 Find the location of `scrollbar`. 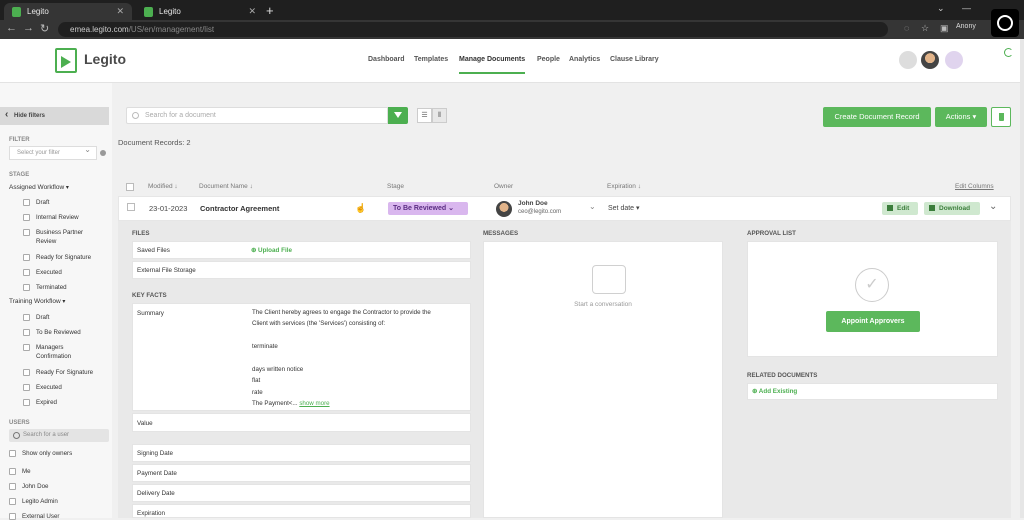

scrollbar is located at coordinates (1022, 278).